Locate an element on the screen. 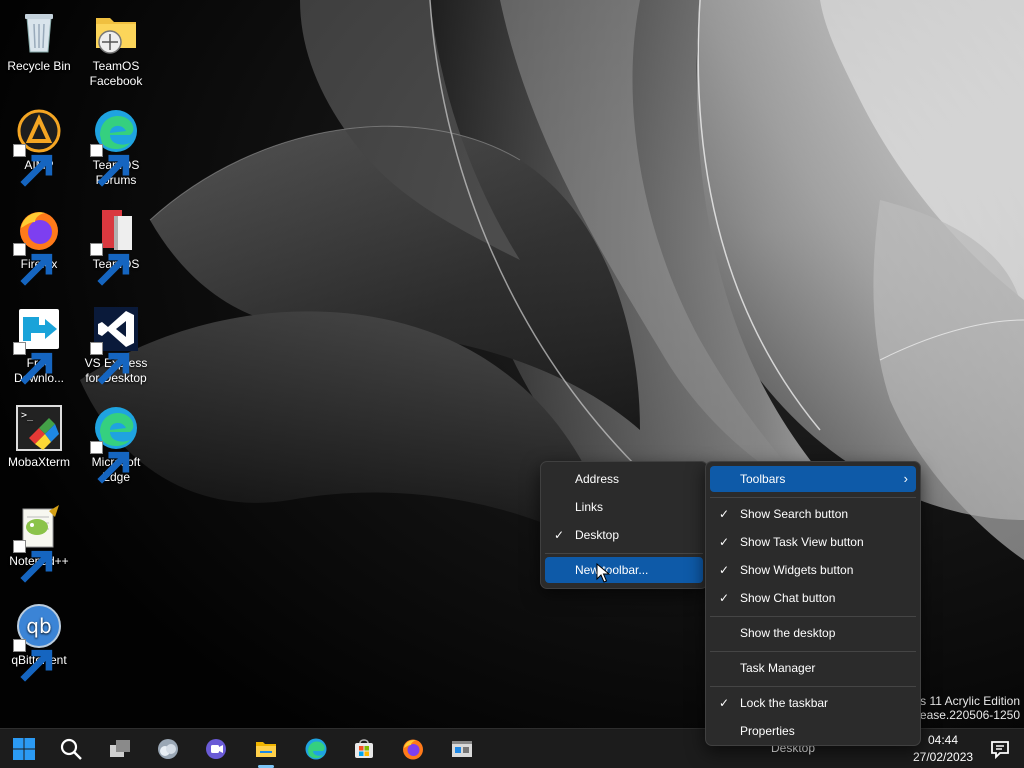 This screenshot has width=1024, height=768. menu-item-show-task-view-button: ✓ Show Task View button is located at coordinates (813, 542).